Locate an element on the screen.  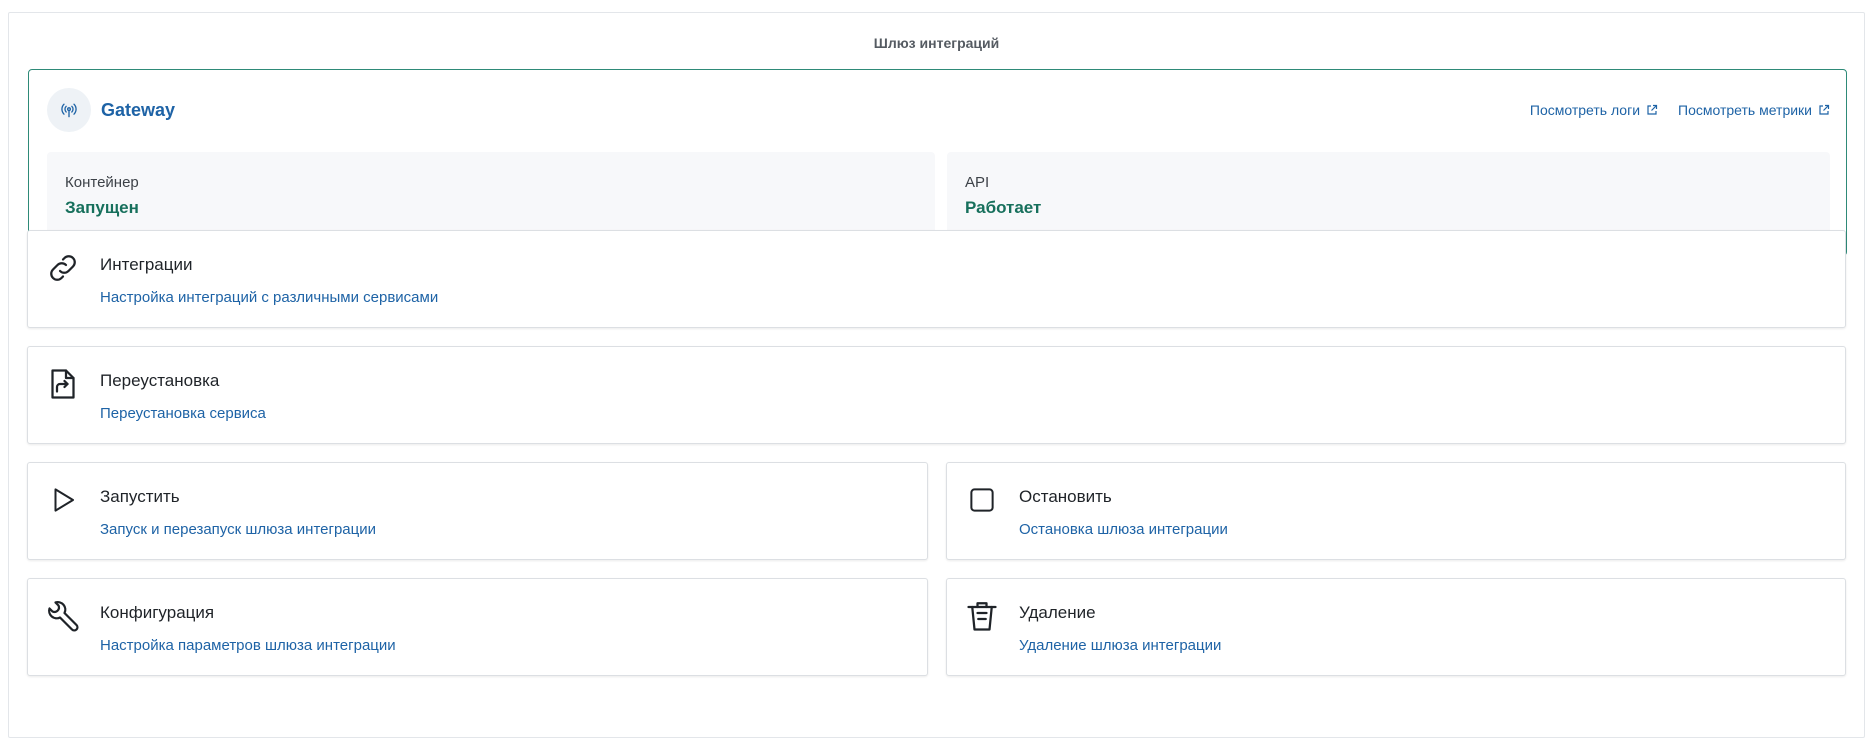
wrench-icon is located at coordinates (63, 616).